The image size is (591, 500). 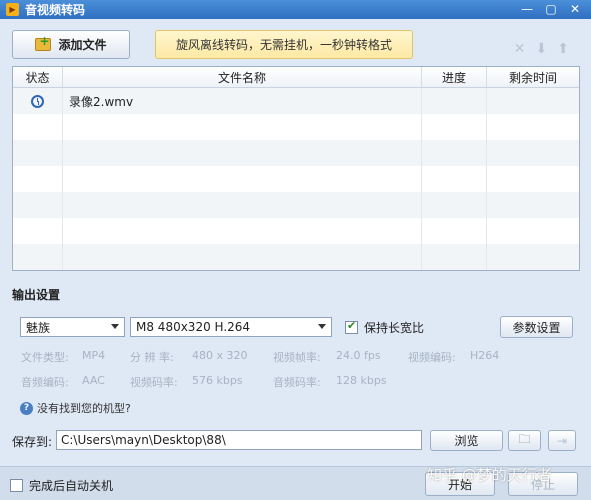 What do you see at coordinates (193, 327) in the screenshot?
I see `model-value: M8 480x320 H.264` at bounding box center [193, 327].